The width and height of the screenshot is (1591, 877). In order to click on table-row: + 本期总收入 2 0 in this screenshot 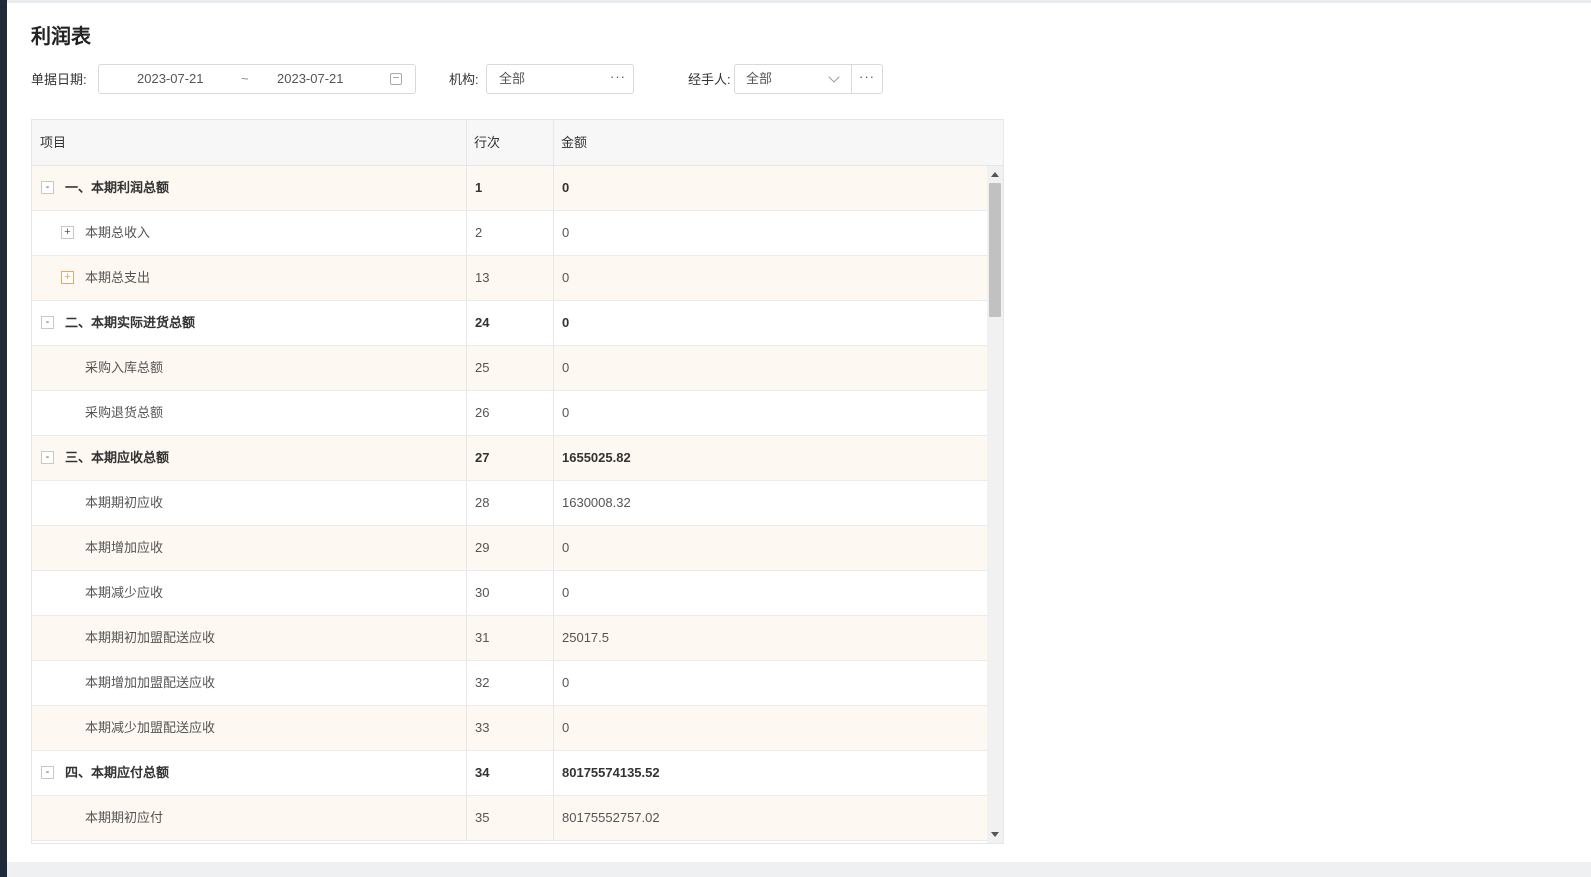, I will do `click(509, 233)`.